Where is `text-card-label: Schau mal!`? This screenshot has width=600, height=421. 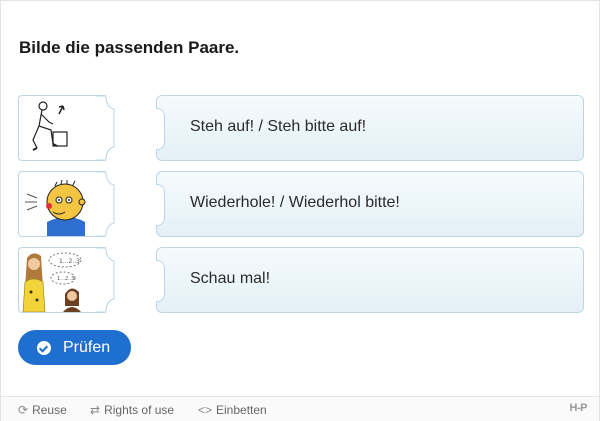 text-card-label: Schau mal! is located at coordinates (230, 278).